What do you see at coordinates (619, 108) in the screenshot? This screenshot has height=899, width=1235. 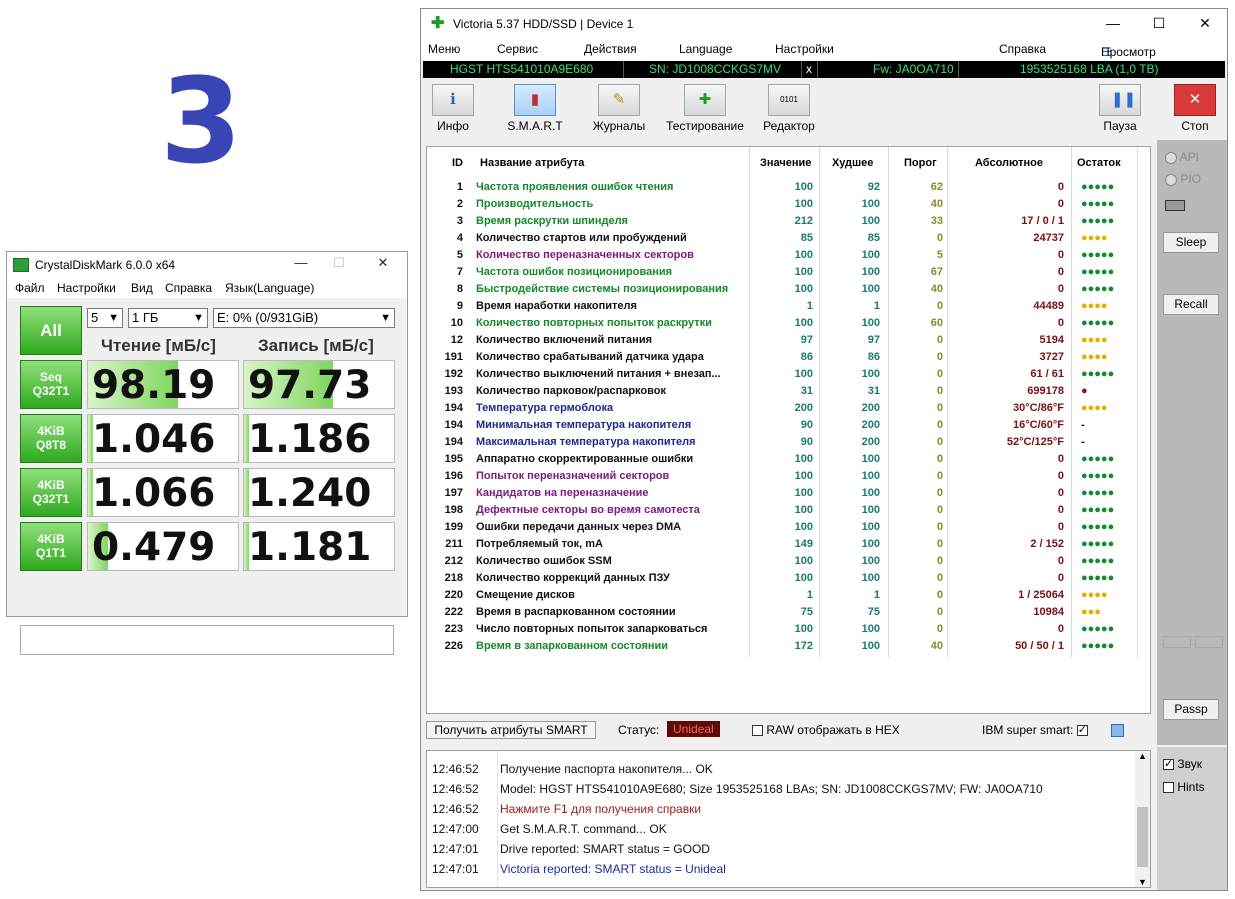 I see `logs-button: ✎ Журналы` at bounding box center [619, 108].